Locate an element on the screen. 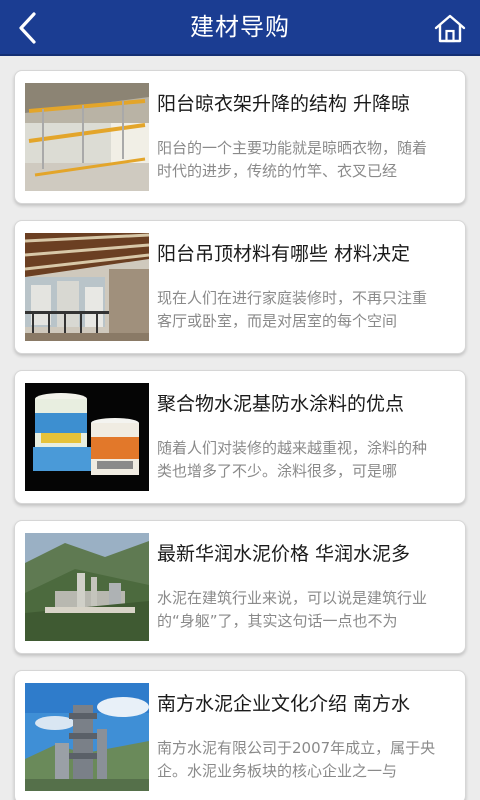  article-title: 最新华润水泥价格 华润水泥多 is located at coordinates (284, 554).